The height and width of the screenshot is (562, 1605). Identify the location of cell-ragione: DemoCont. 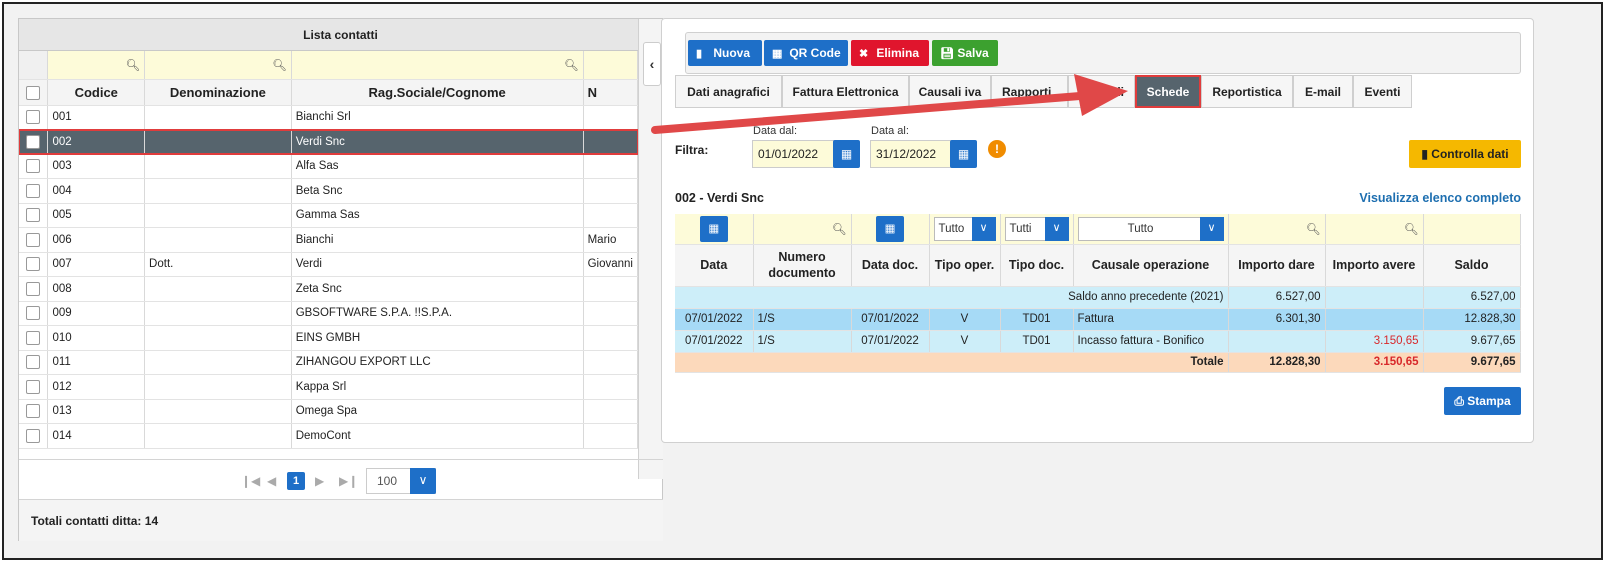
(437, 436).